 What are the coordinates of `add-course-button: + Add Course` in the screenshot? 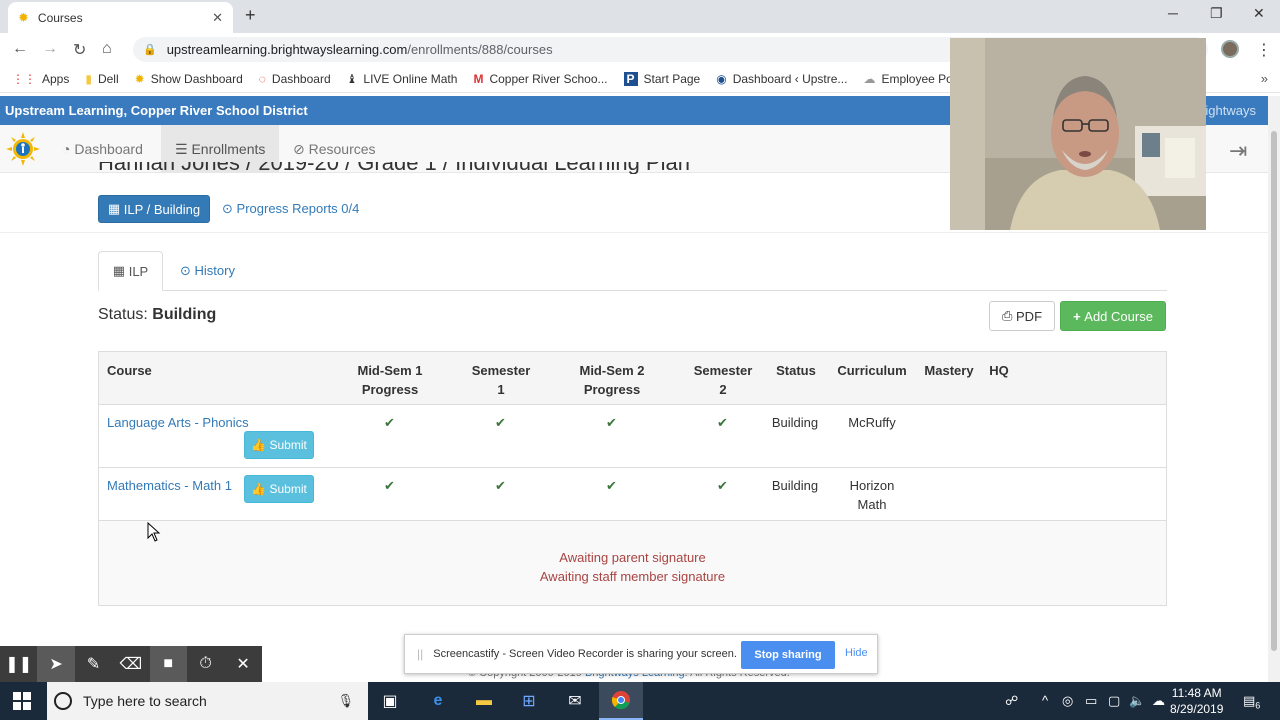 It's located at (1113, 316).